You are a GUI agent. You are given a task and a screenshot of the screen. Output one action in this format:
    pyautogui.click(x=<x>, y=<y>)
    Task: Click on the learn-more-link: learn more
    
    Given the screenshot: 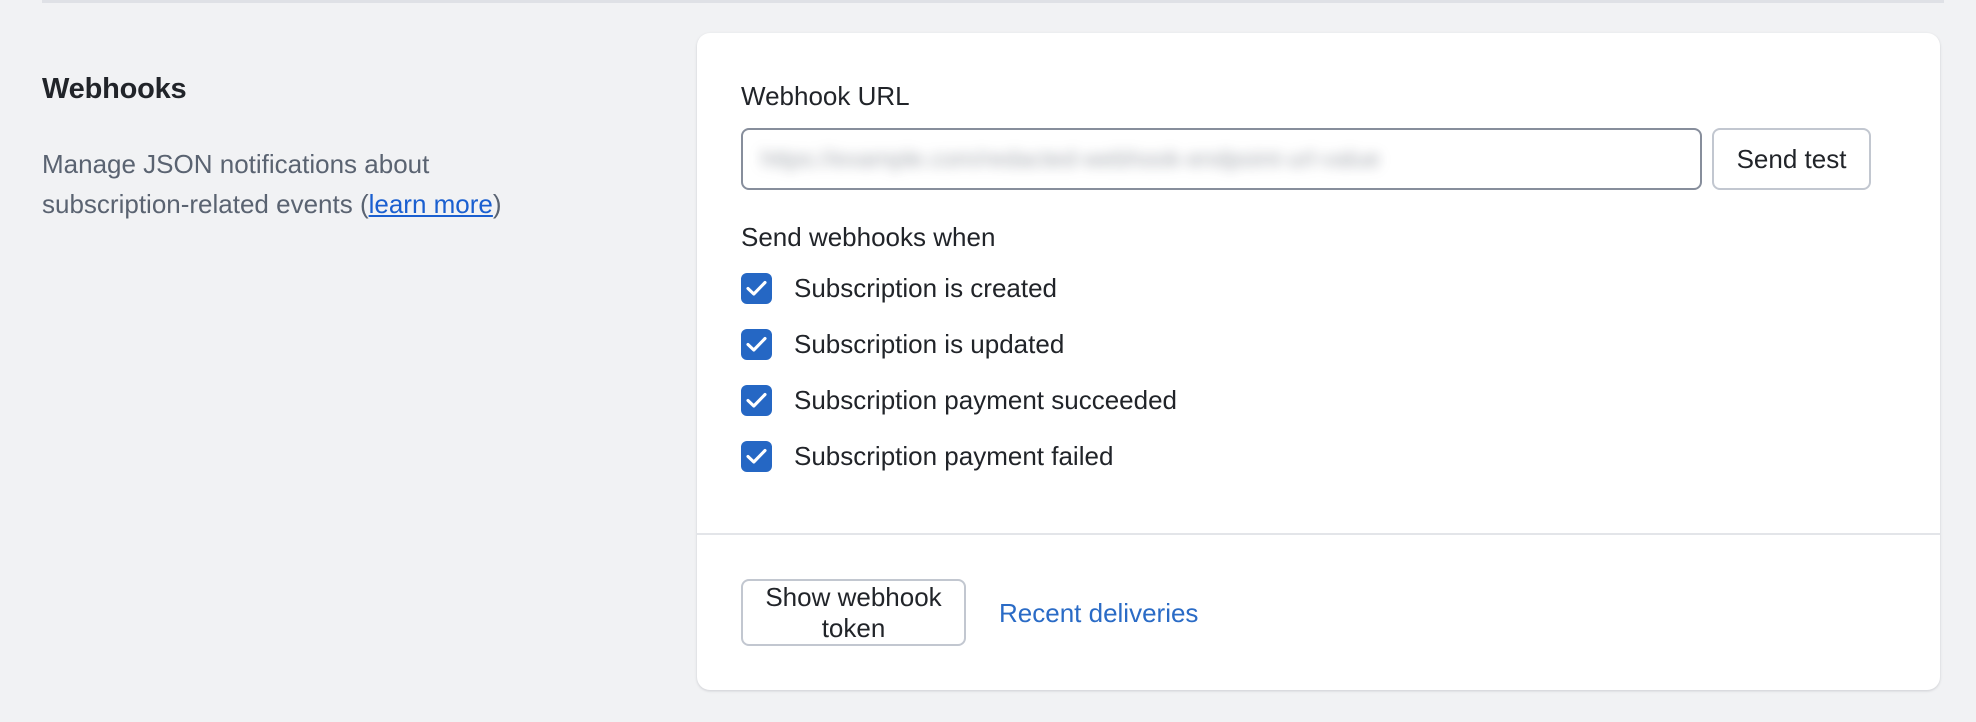 What is the action you would take?
    pyautogui.click(x=431, y=204)
    